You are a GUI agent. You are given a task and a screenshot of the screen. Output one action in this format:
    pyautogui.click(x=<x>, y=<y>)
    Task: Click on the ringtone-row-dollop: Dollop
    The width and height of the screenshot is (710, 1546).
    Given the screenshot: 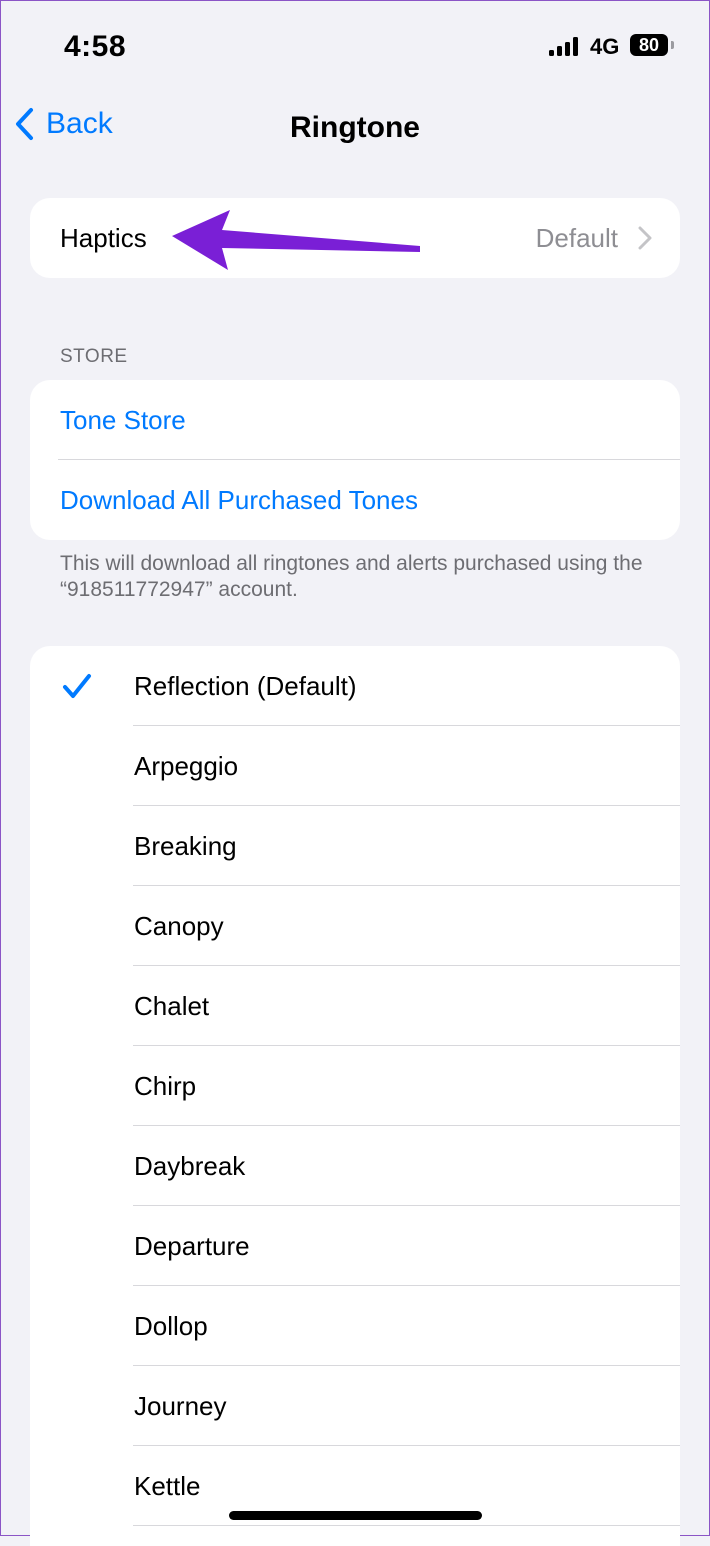 What is the action you would take?
    pyautogui.click(x=355, y=1326)
    